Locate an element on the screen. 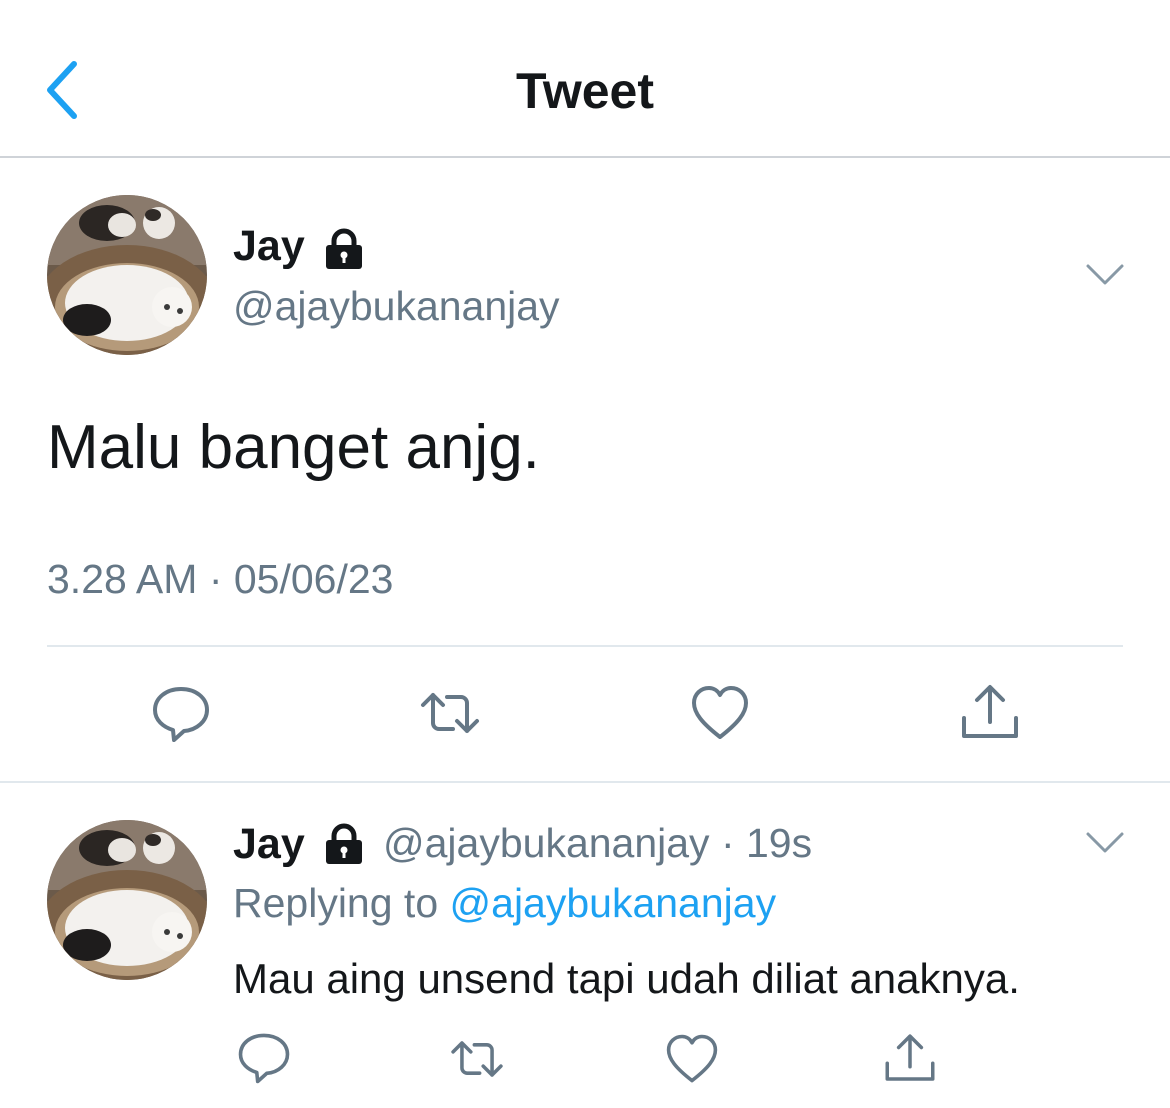 The height and width of the screenshot is (1108, 1170). replying-prefix: Replying to is located at coordinates (341, 903).